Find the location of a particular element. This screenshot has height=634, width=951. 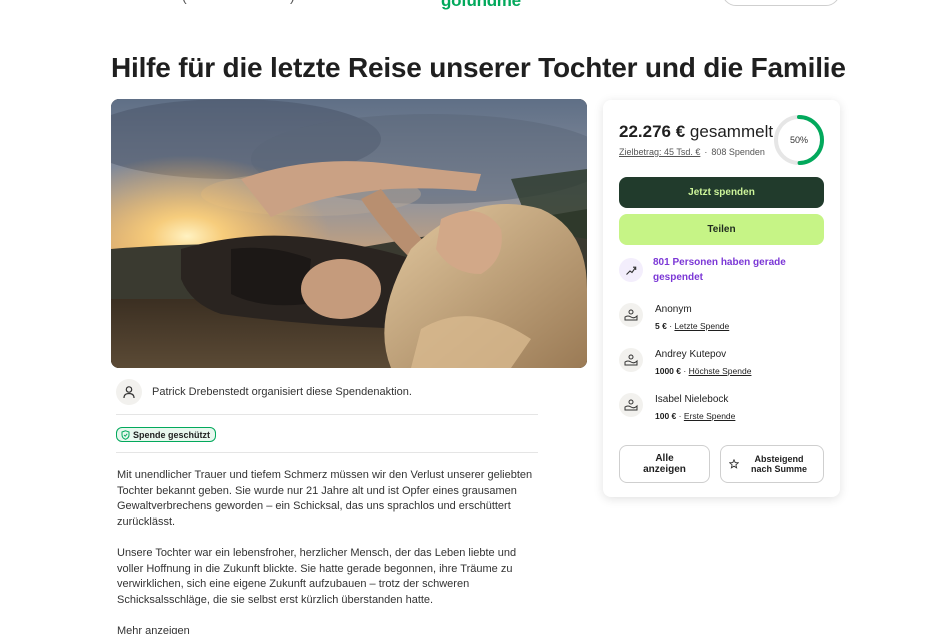

donor-name: Andrey Kutepov is located at coordinates (691, 354).